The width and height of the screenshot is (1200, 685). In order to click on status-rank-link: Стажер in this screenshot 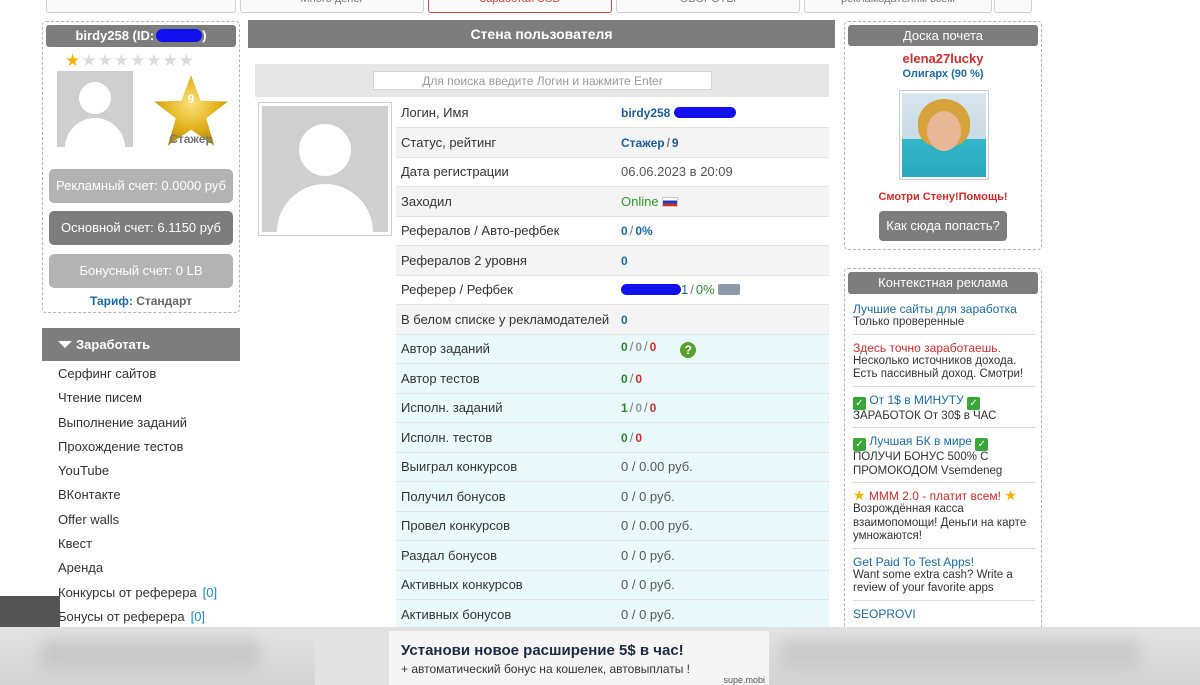, I will do `click(643, 143)`.